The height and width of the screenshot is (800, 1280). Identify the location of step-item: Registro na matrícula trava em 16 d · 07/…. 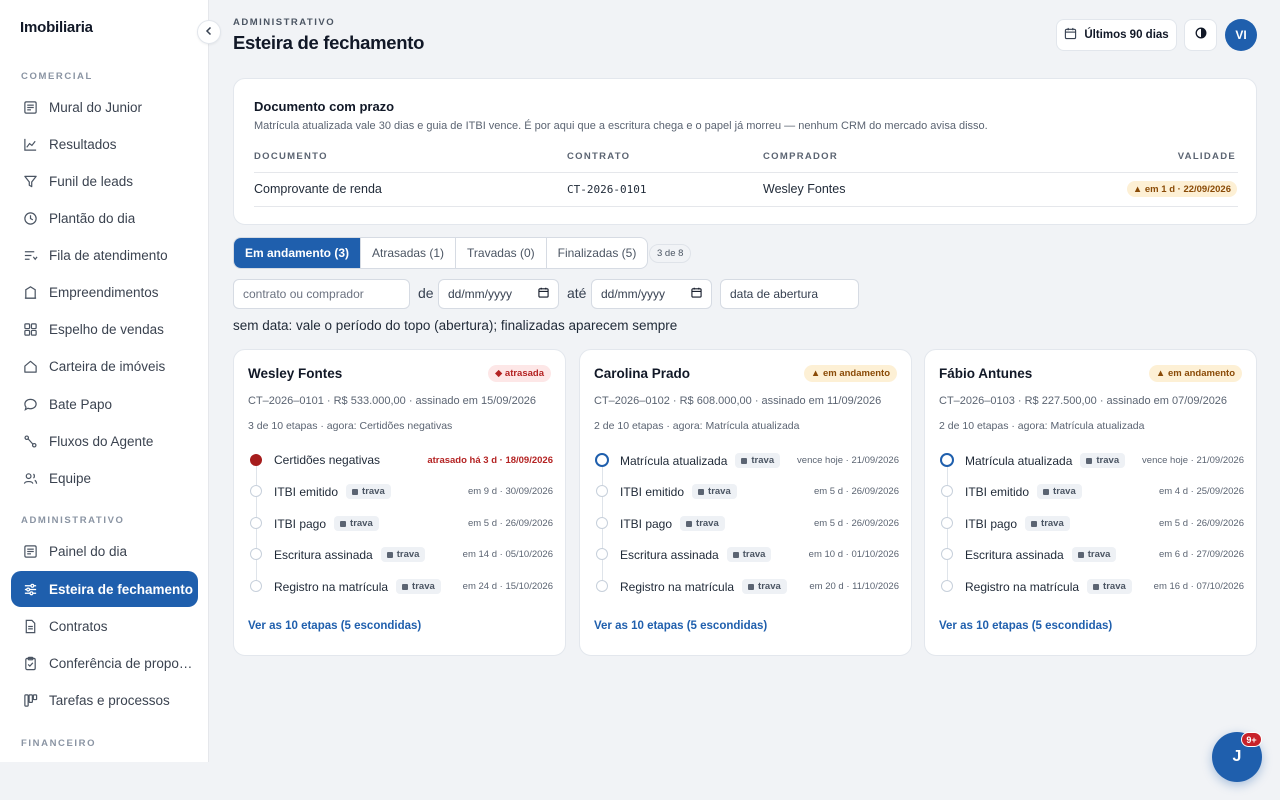
(1091, 587).